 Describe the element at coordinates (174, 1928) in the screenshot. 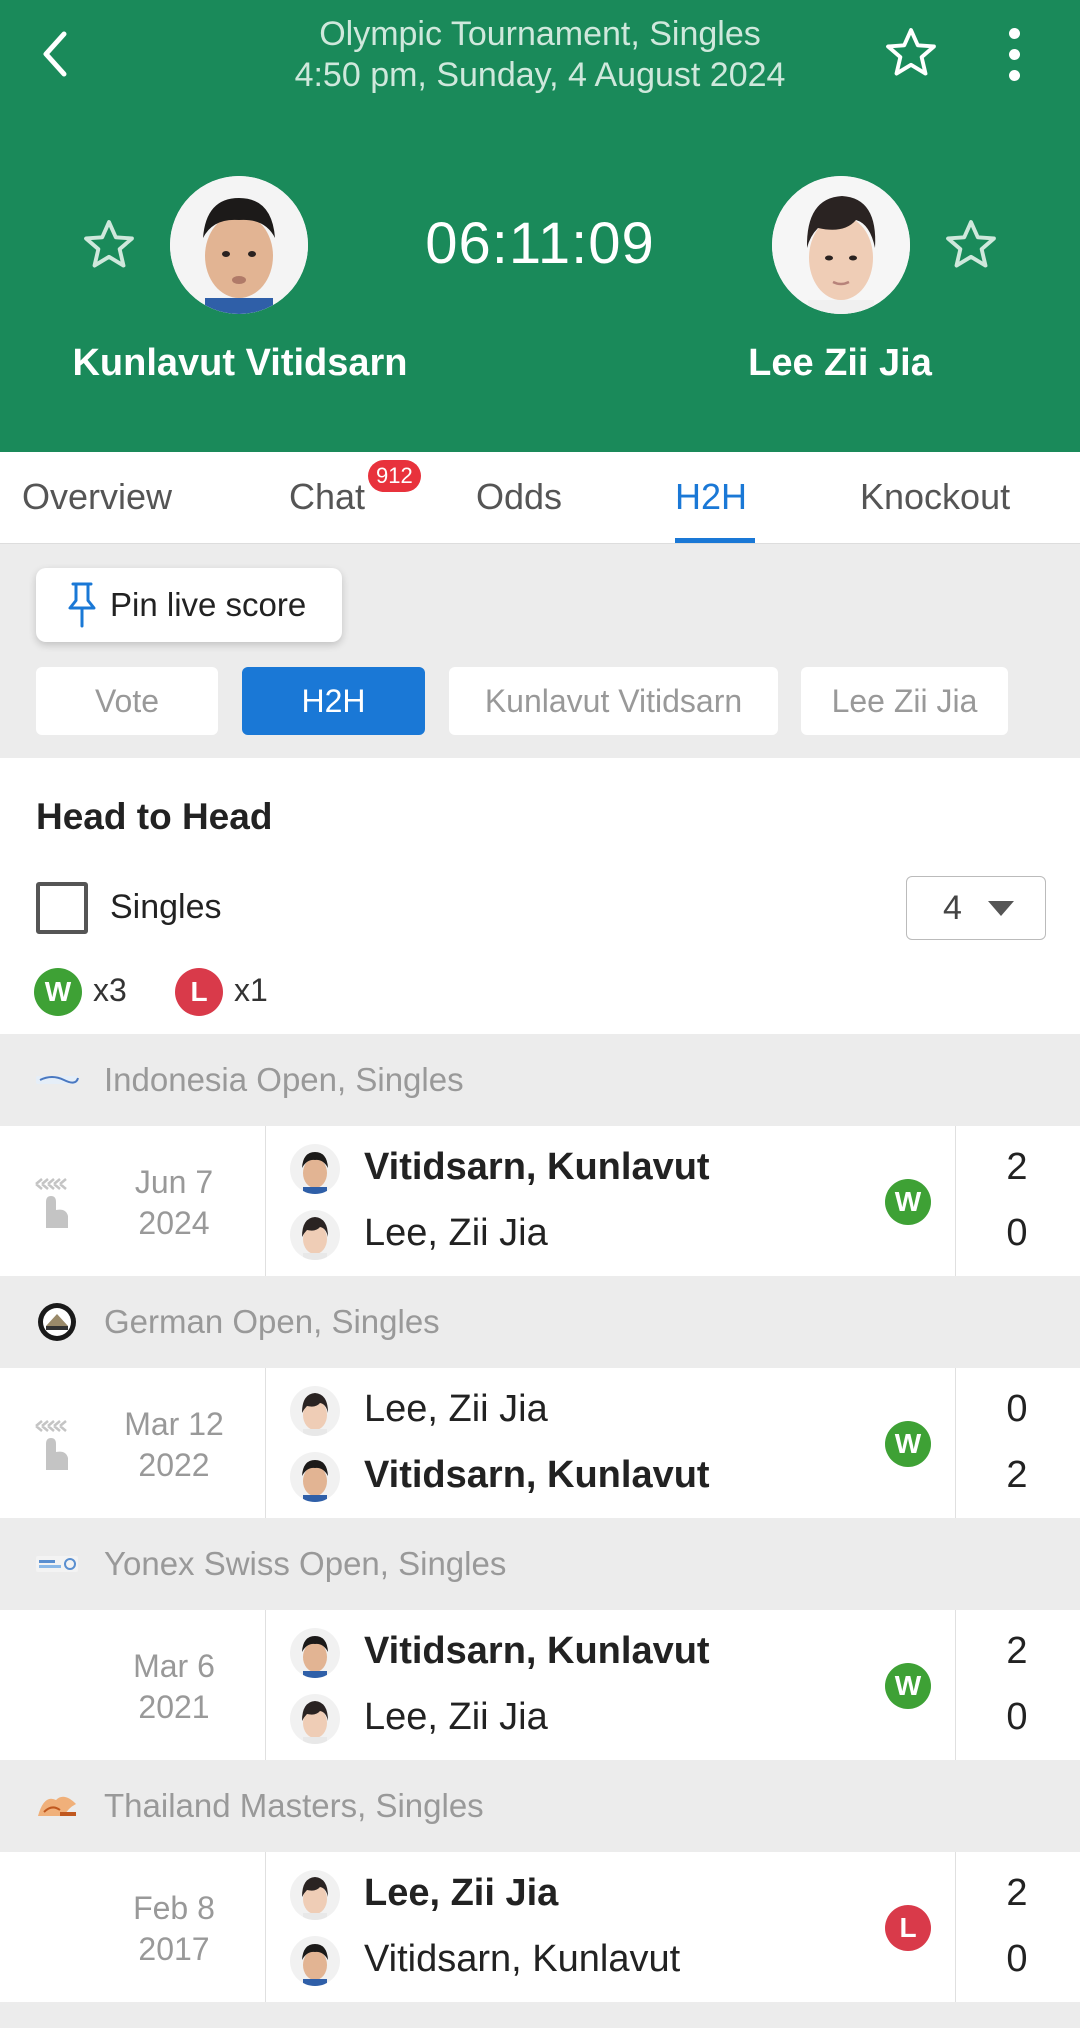

I see `match-date: Feb 8 2017` at that location.